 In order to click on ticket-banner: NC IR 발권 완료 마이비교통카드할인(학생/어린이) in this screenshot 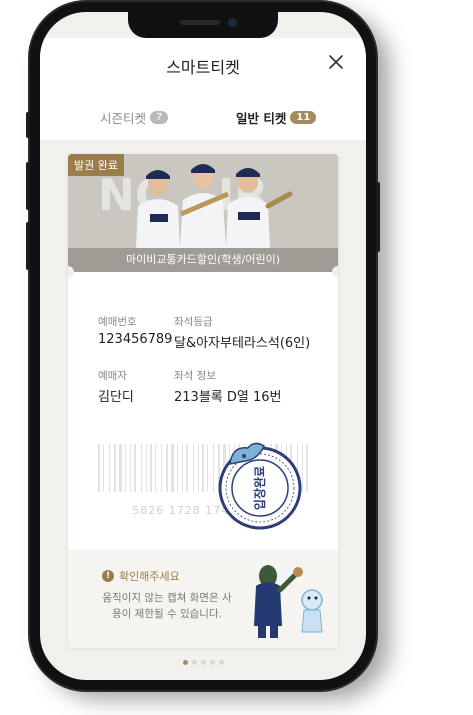, I will do `click(203, 213)`.